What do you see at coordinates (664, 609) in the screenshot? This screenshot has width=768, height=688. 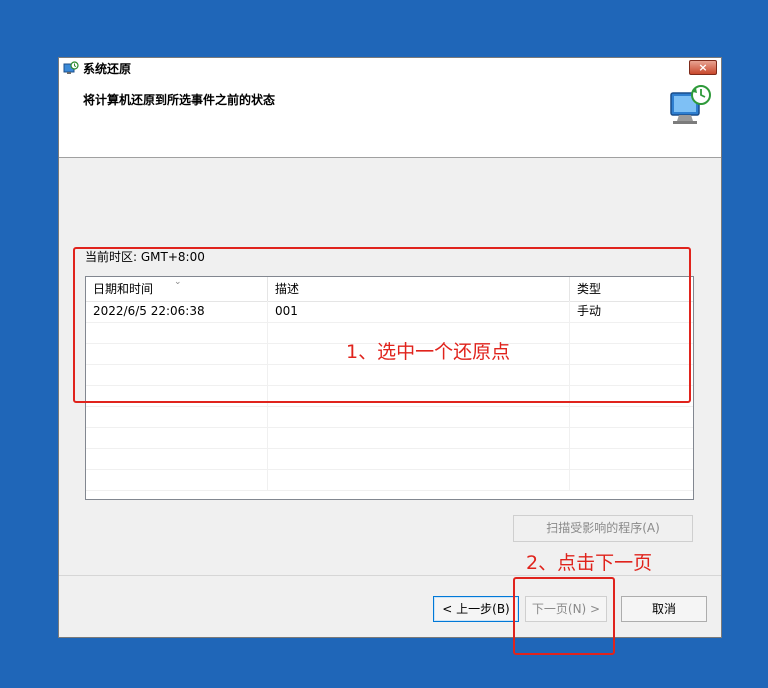 I see `cancel-button: 取消` at bounding box center [664, 609].